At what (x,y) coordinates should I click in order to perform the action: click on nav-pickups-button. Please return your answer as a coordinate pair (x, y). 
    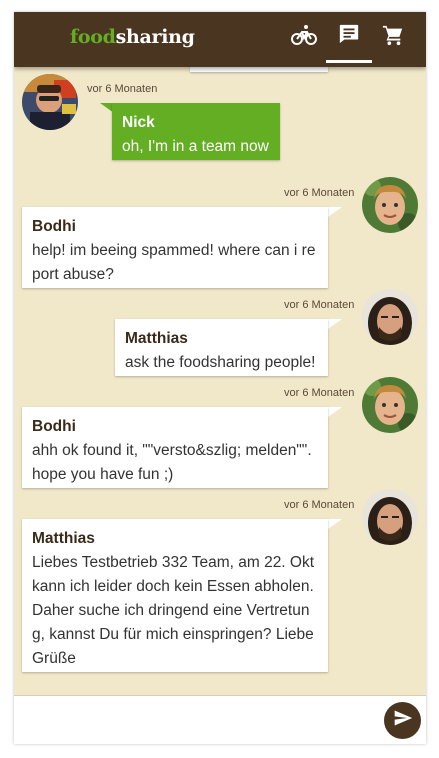
    Looking at the image, I should click on (304, 37).